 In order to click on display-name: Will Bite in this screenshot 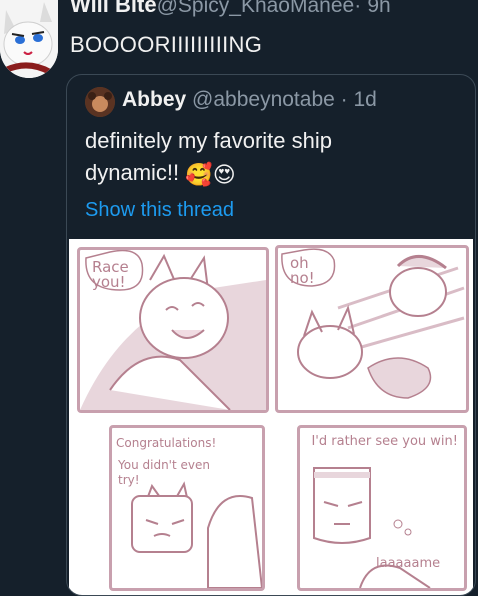, I will do `click(113, 8)`.